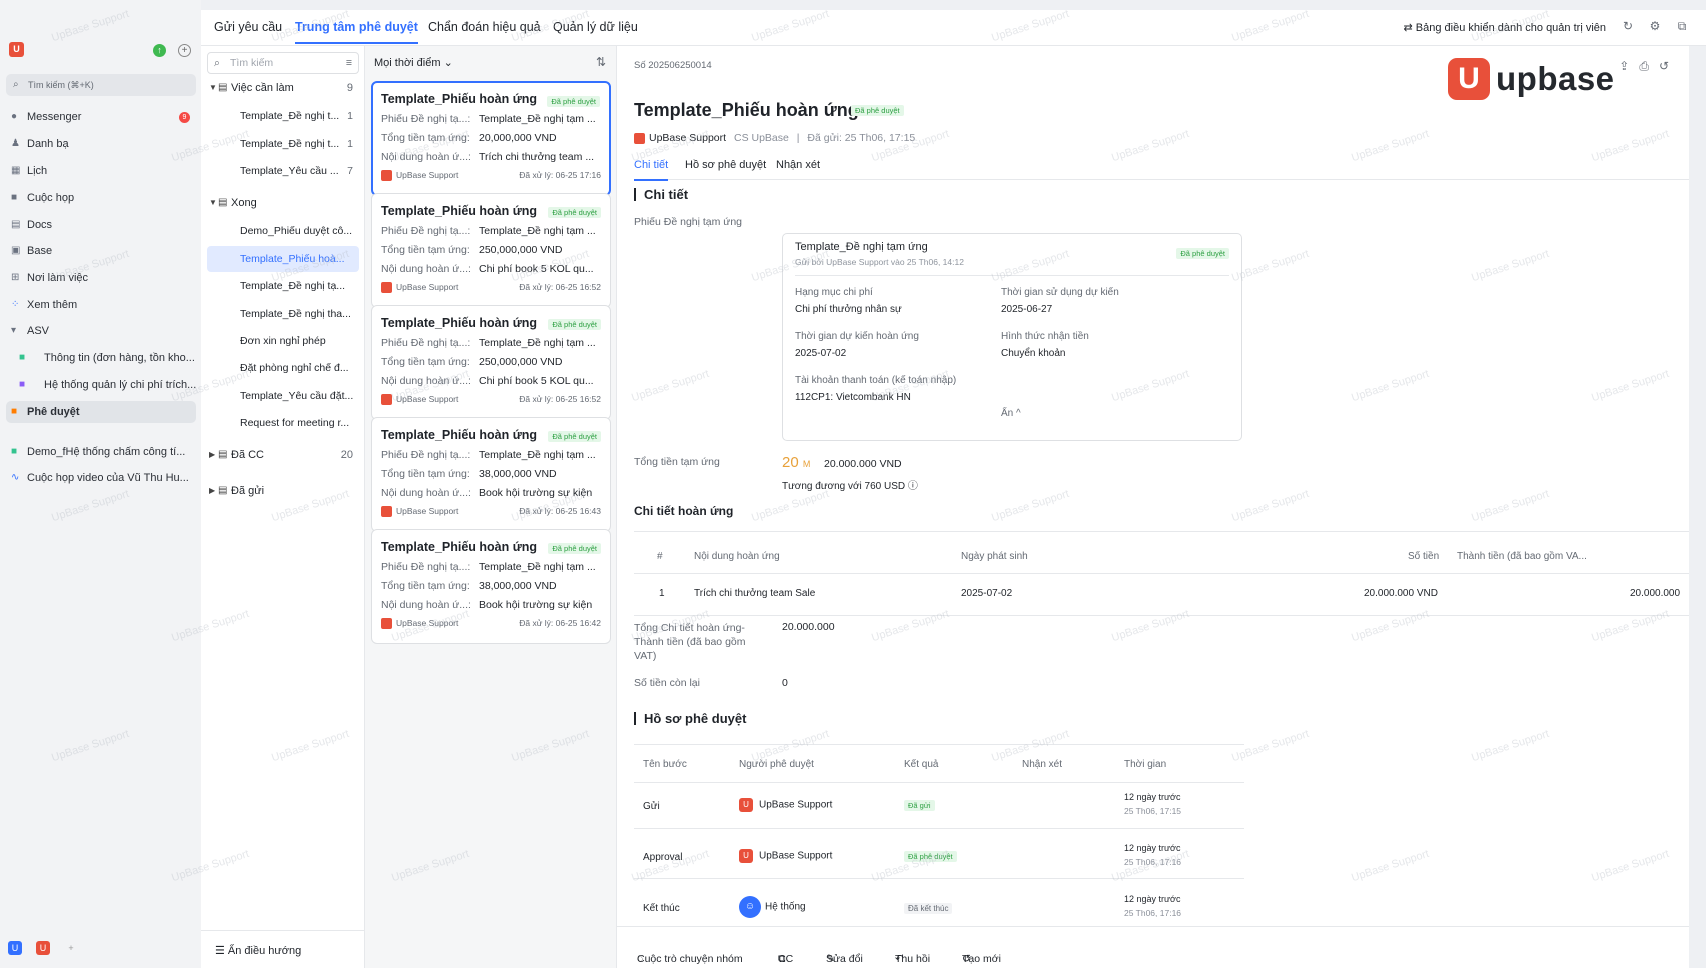  I want to click on field-value: 38,000,000 VND, so click(518, 586).